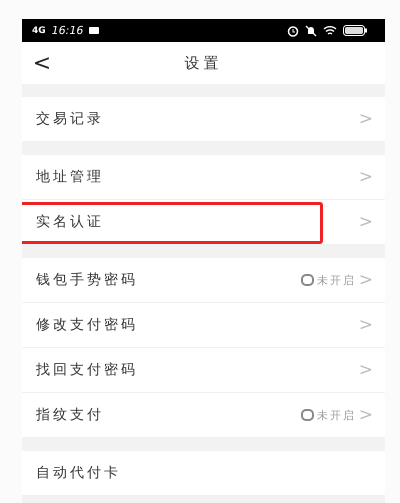 The width and height of the screenshot is (400, 503). What do you see at coordinates (311, 30) in the screenshot?
I see `bell-muted-icon` at bounding box center [311, 30].